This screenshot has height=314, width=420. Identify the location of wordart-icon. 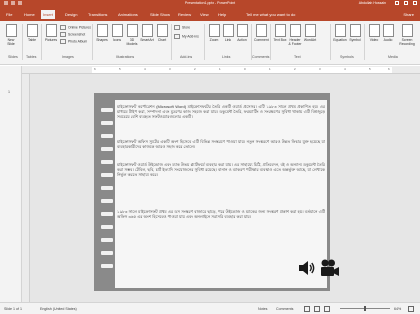
(310, 30).